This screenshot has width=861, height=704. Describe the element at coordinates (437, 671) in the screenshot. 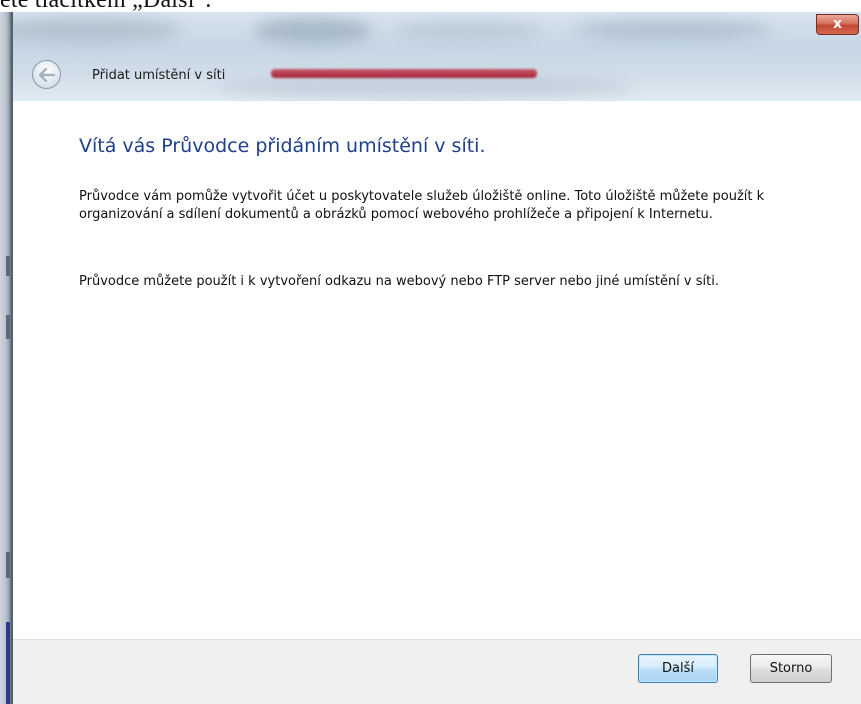

I see `button-bar: Další Storno` at that location.